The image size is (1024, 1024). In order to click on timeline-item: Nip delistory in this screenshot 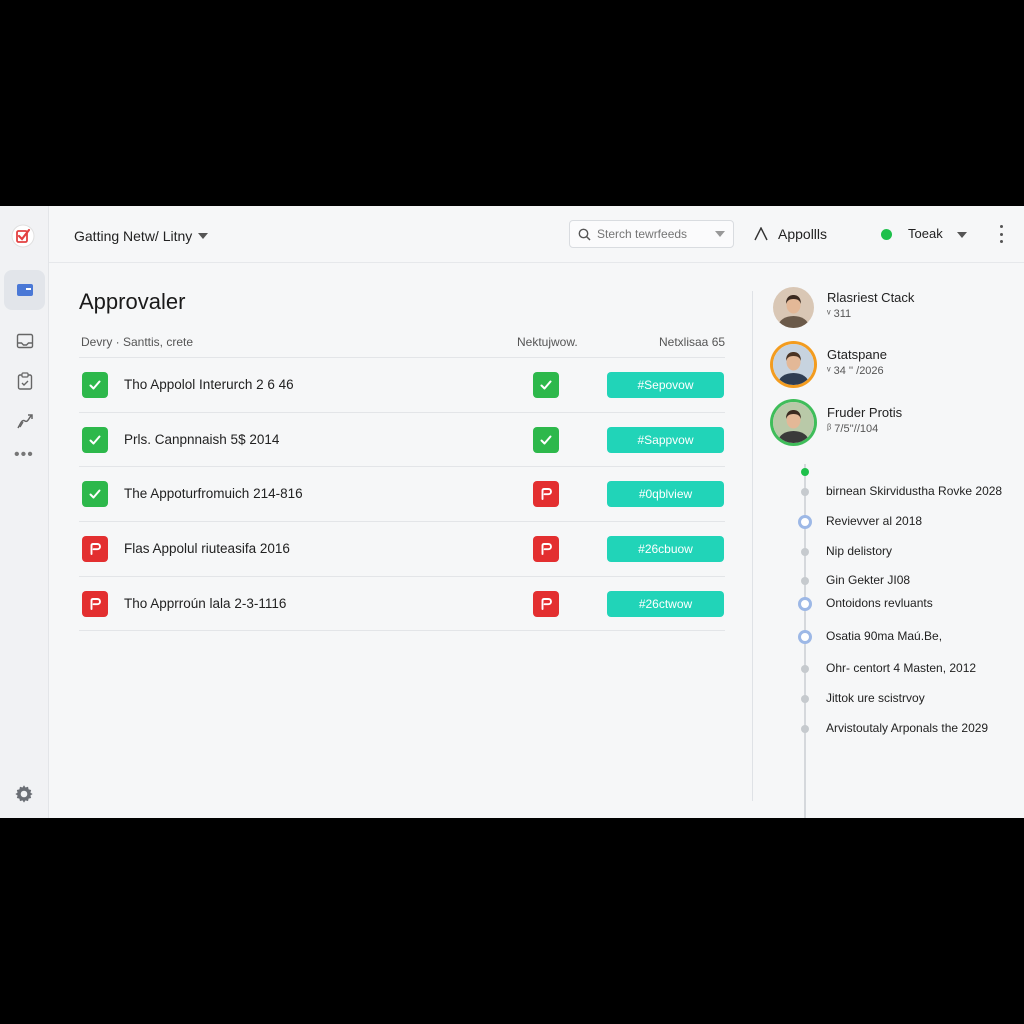, I will do `click(888, 552)`.